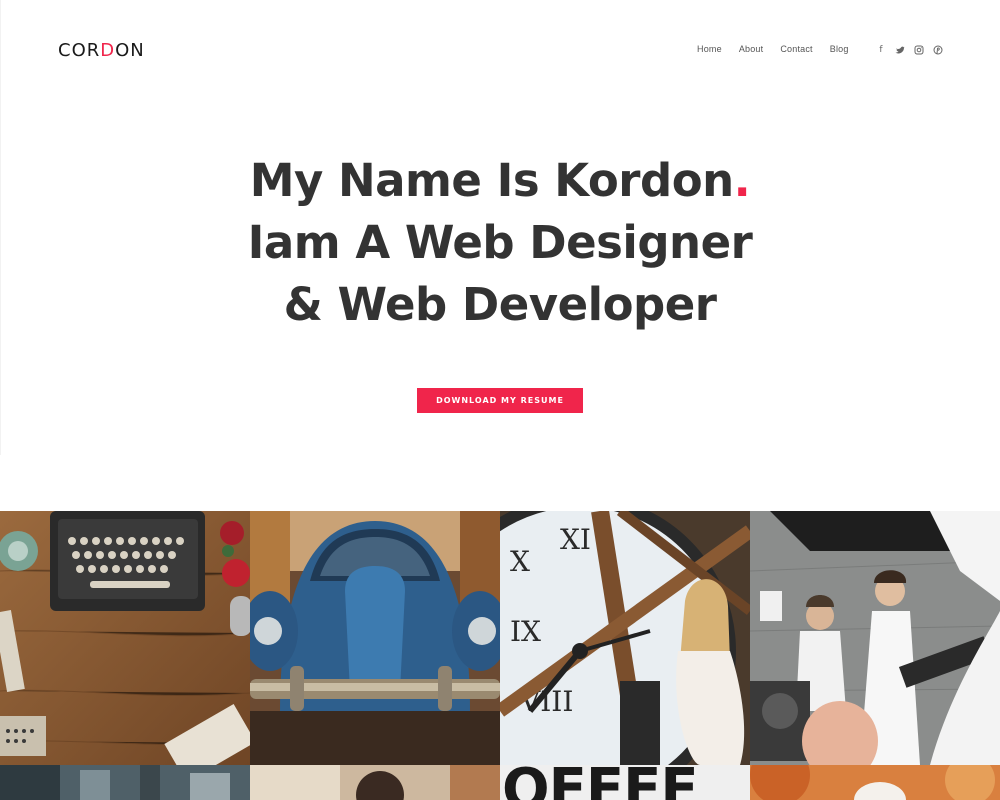 This screenshot has width=1000, height=800. What do you see at coordinates (575, 539) in the screenshot?
I see `svg-text: XI` at bounding box center [575, 539].